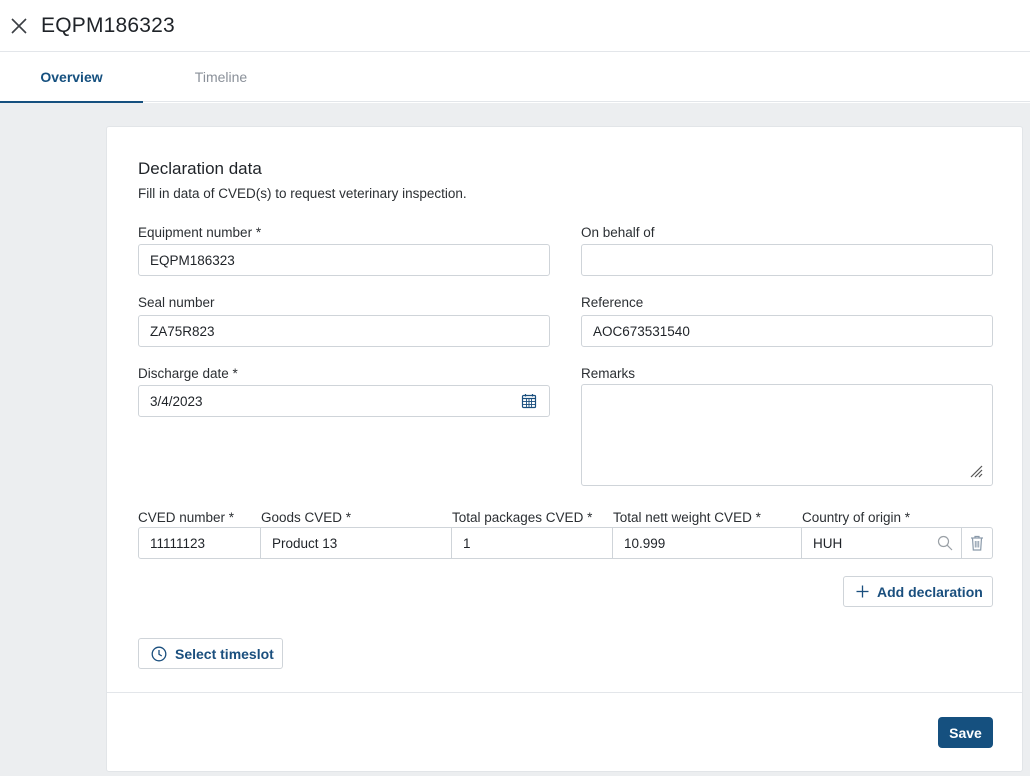 Image resolution: width=1030 pixels, height=776 pixels. Describe the element at coordinates (356, 543) in the screenshot. I see `goods-input: Product 13` at that location.